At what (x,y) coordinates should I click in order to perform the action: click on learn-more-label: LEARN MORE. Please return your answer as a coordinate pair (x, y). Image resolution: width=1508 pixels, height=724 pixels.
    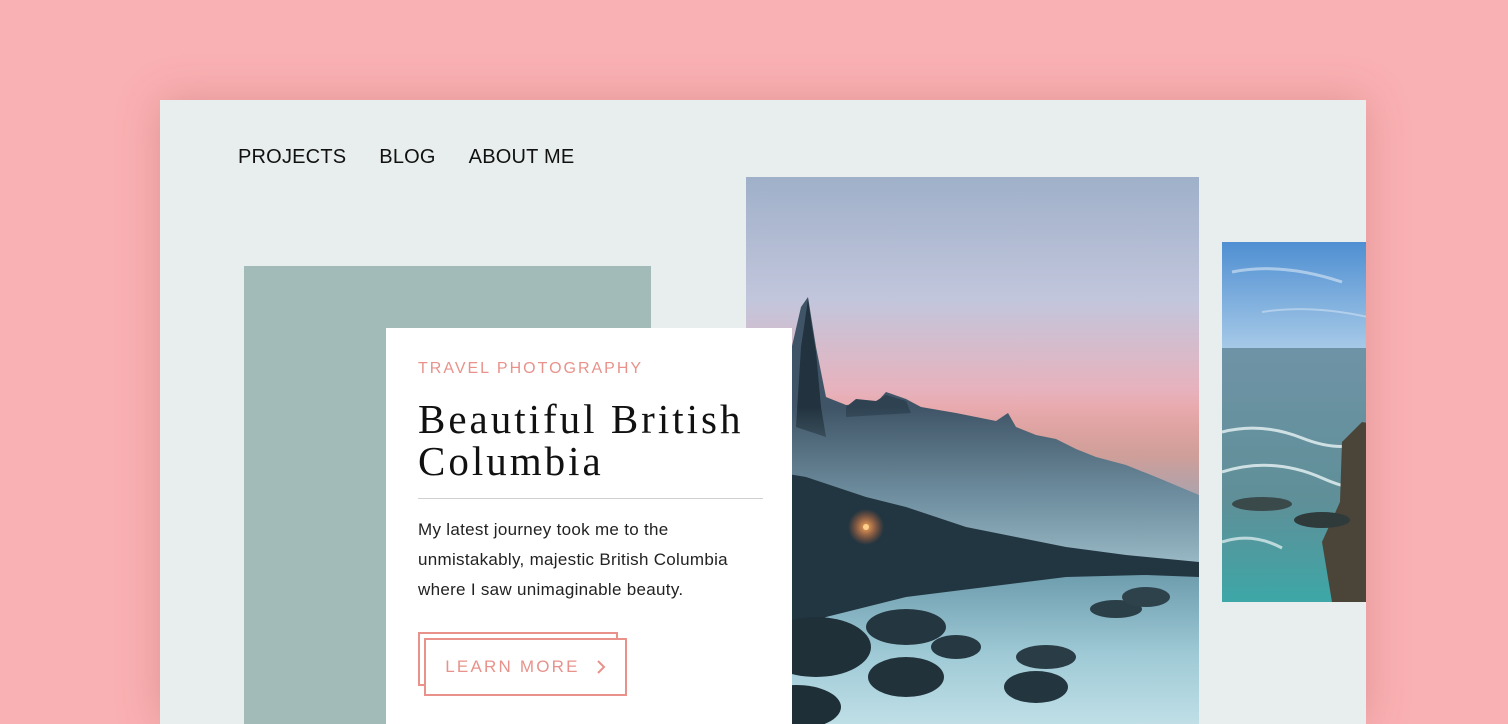
    Looking at the image, I should click on (512, 666).